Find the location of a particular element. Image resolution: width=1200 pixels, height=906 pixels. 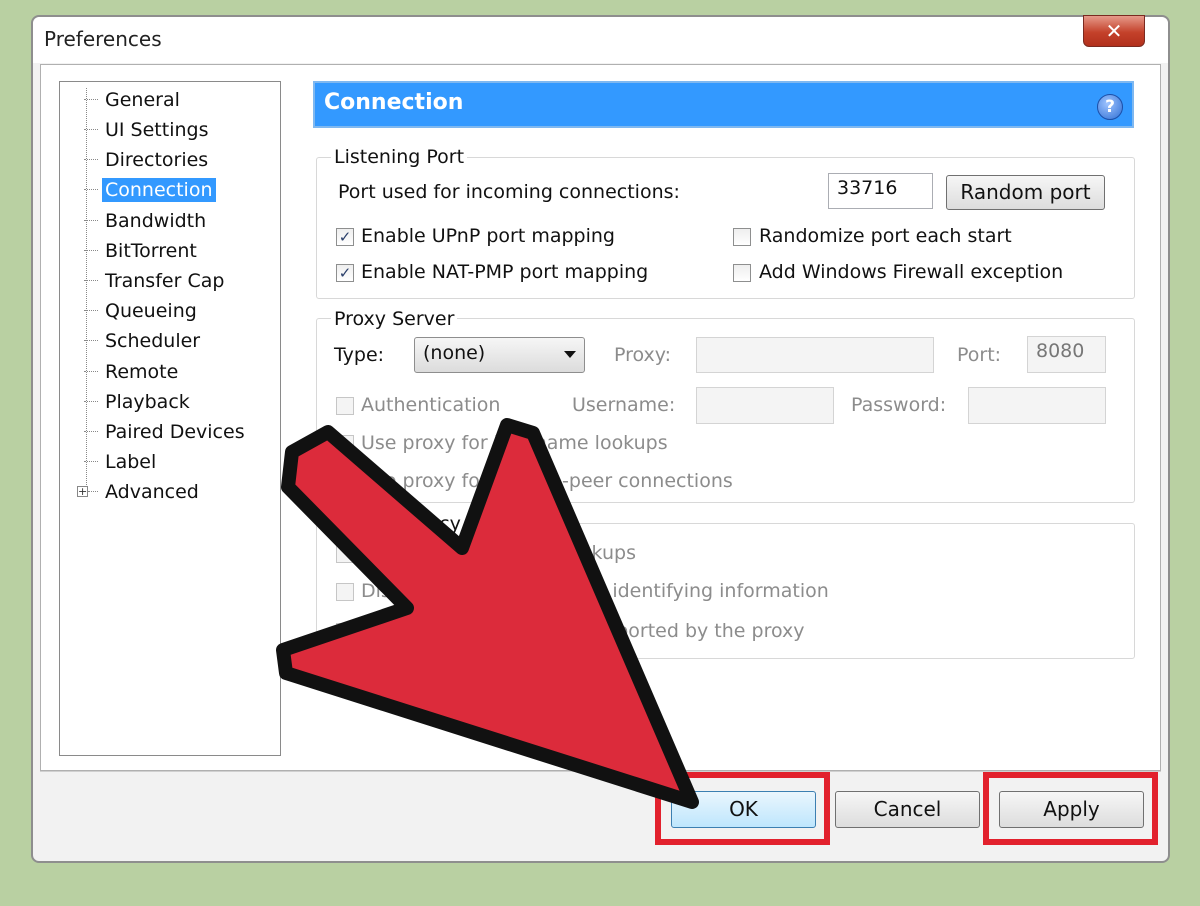

pointer-arrow-icon is located at coordinates (487, 613).